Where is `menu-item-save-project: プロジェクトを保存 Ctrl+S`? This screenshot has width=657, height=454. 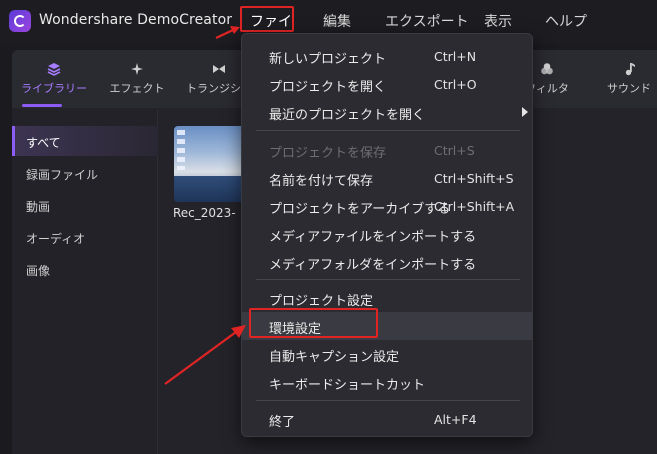
menu-item-save-project: プロジェクトを保存 Ctrl+S is located at coordinates (387, 150).